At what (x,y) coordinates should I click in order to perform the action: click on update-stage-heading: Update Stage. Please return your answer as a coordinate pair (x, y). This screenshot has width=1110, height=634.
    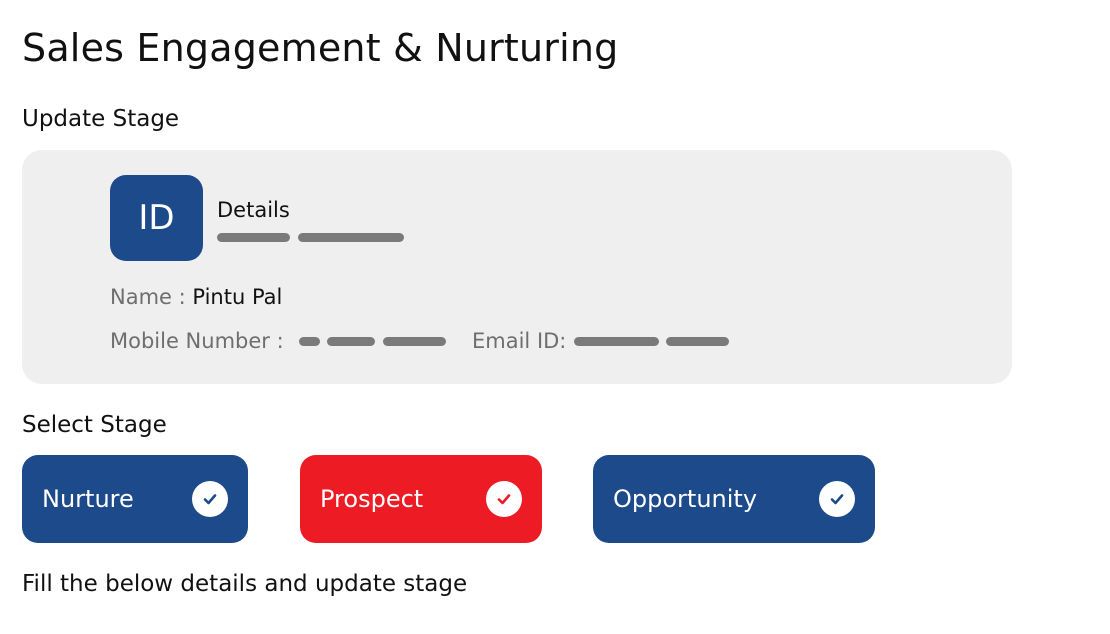
    Looking at the image, I should click on (101, 119).